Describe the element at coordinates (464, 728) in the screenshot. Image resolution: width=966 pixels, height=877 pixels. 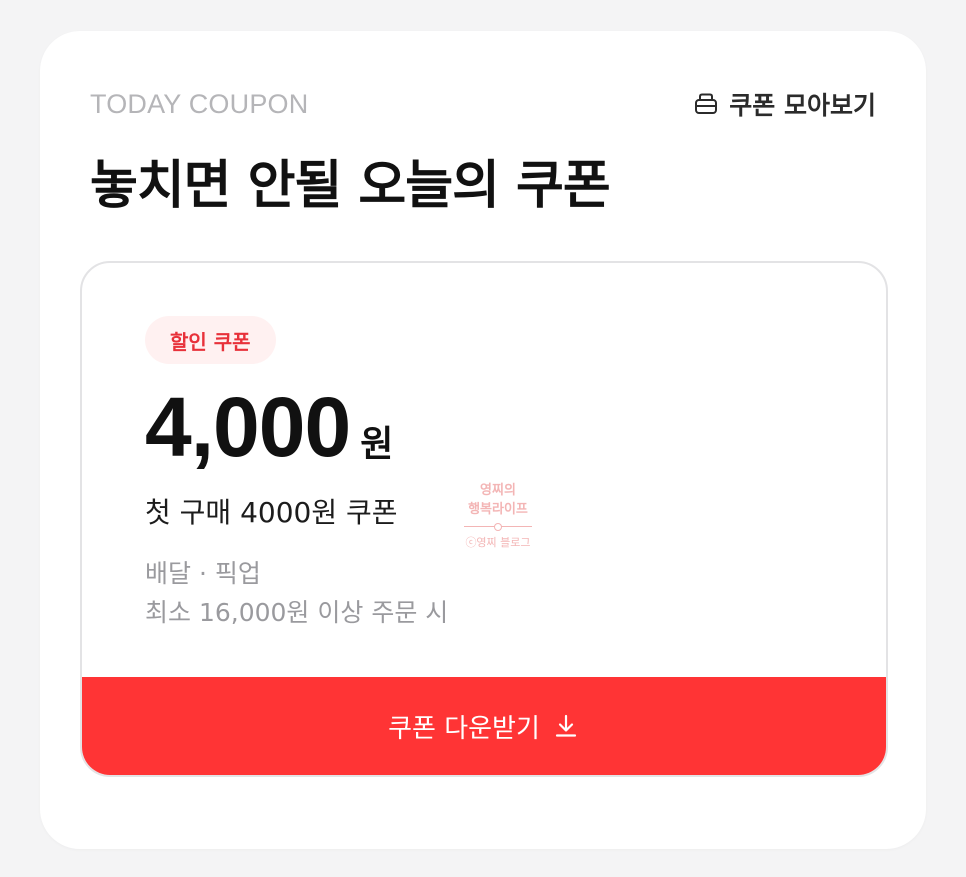
I see `download-coupon-label: 쿠폰 다운받기` at that location.